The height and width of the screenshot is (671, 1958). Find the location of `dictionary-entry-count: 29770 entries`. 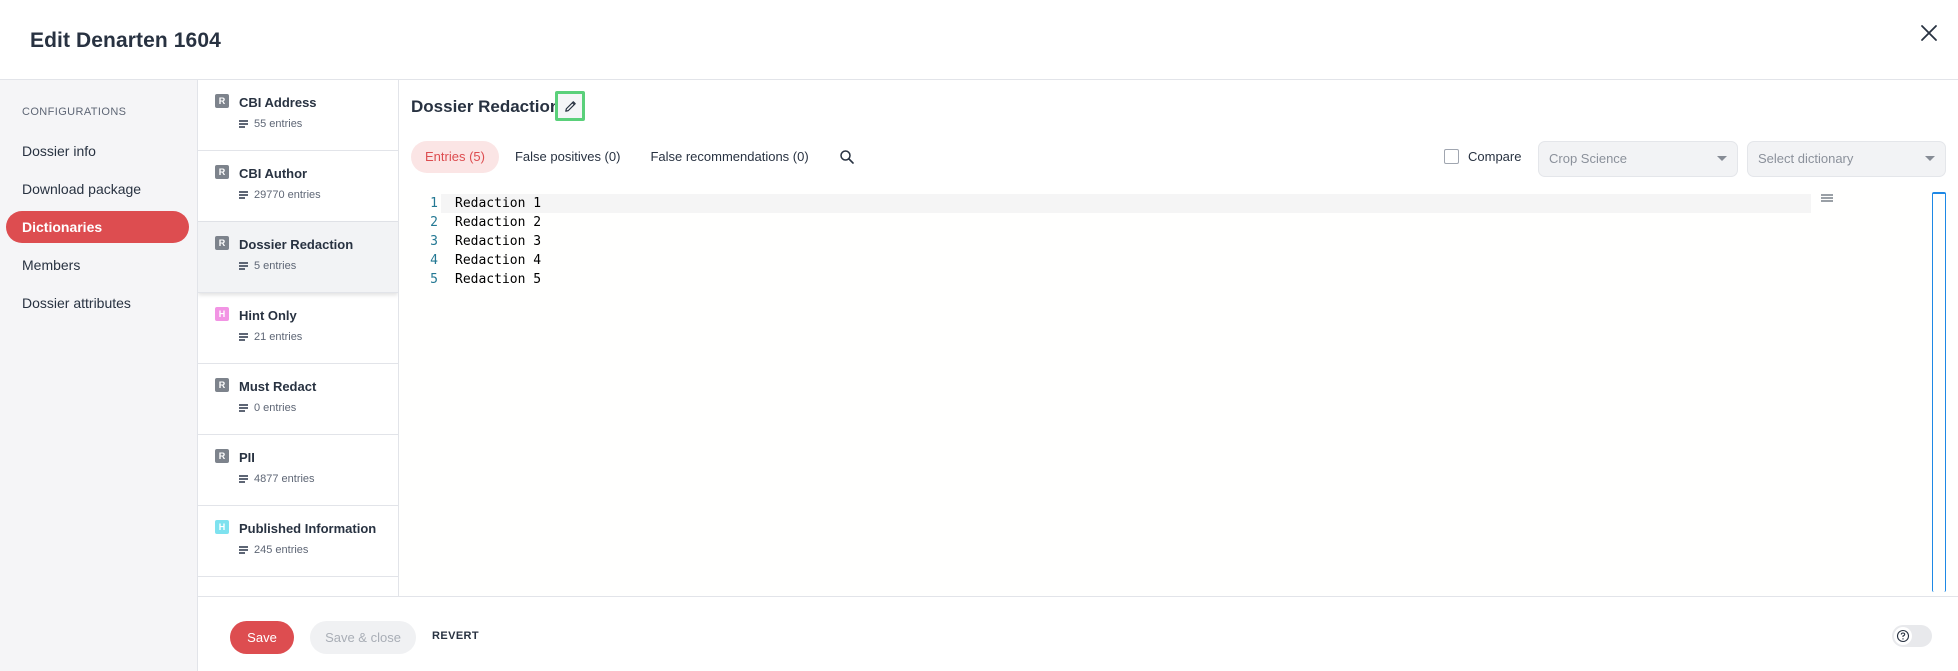

dictionary-entry-count: 29770 entries is located at coordinates (280, 195).